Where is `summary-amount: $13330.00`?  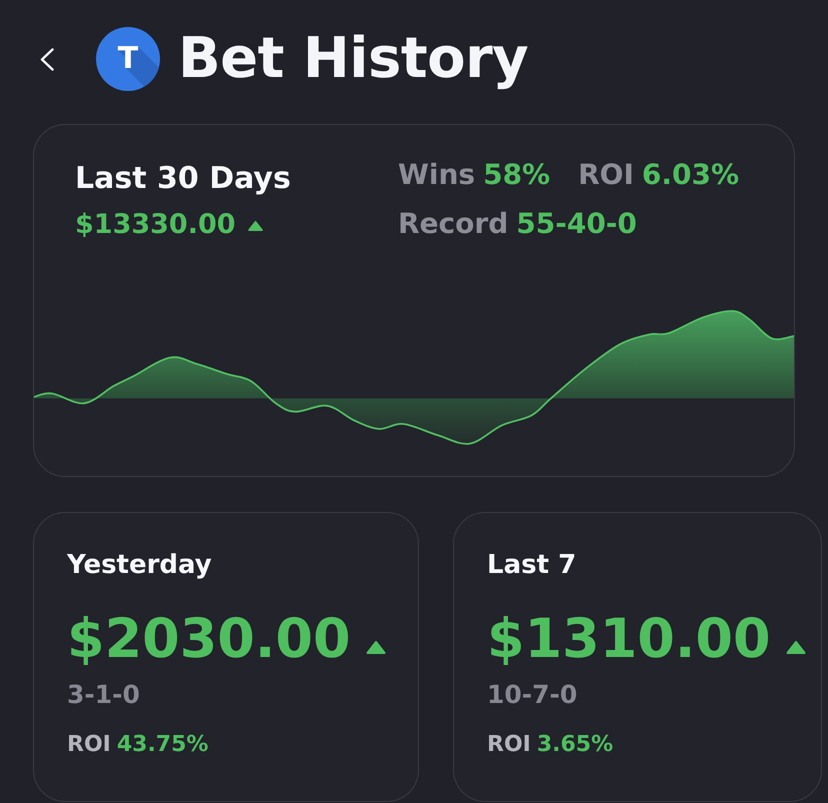
summary-amount: $13330.00 is located at coordinates (155, 225).